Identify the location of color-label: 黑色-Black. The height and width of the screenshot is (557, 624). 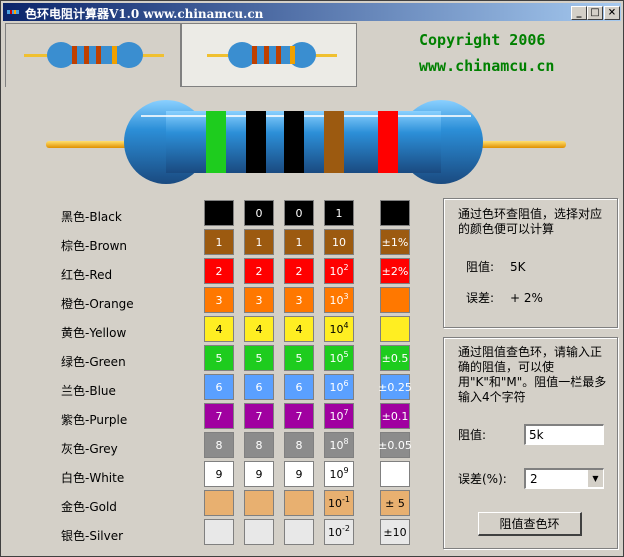
(91, 217).